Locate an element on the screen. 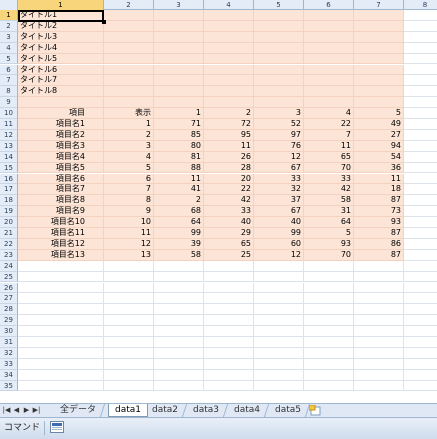 This screenshot has height=439, width=437. table-data-cell: 33 is located at coordinates (229, 212).